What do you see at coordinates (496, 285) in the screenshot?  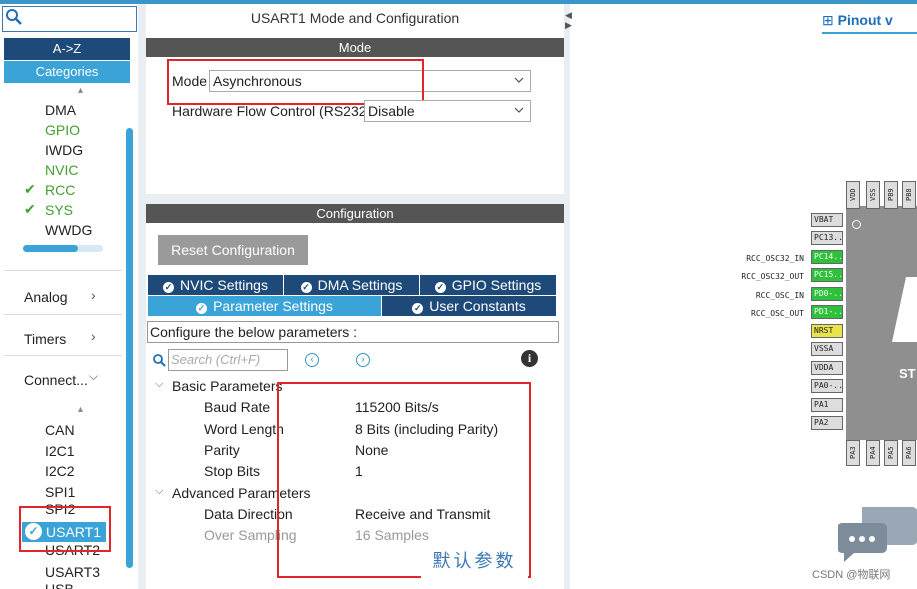 I see `tab-label: GPIO Settings` at bounding box center [496, 285].